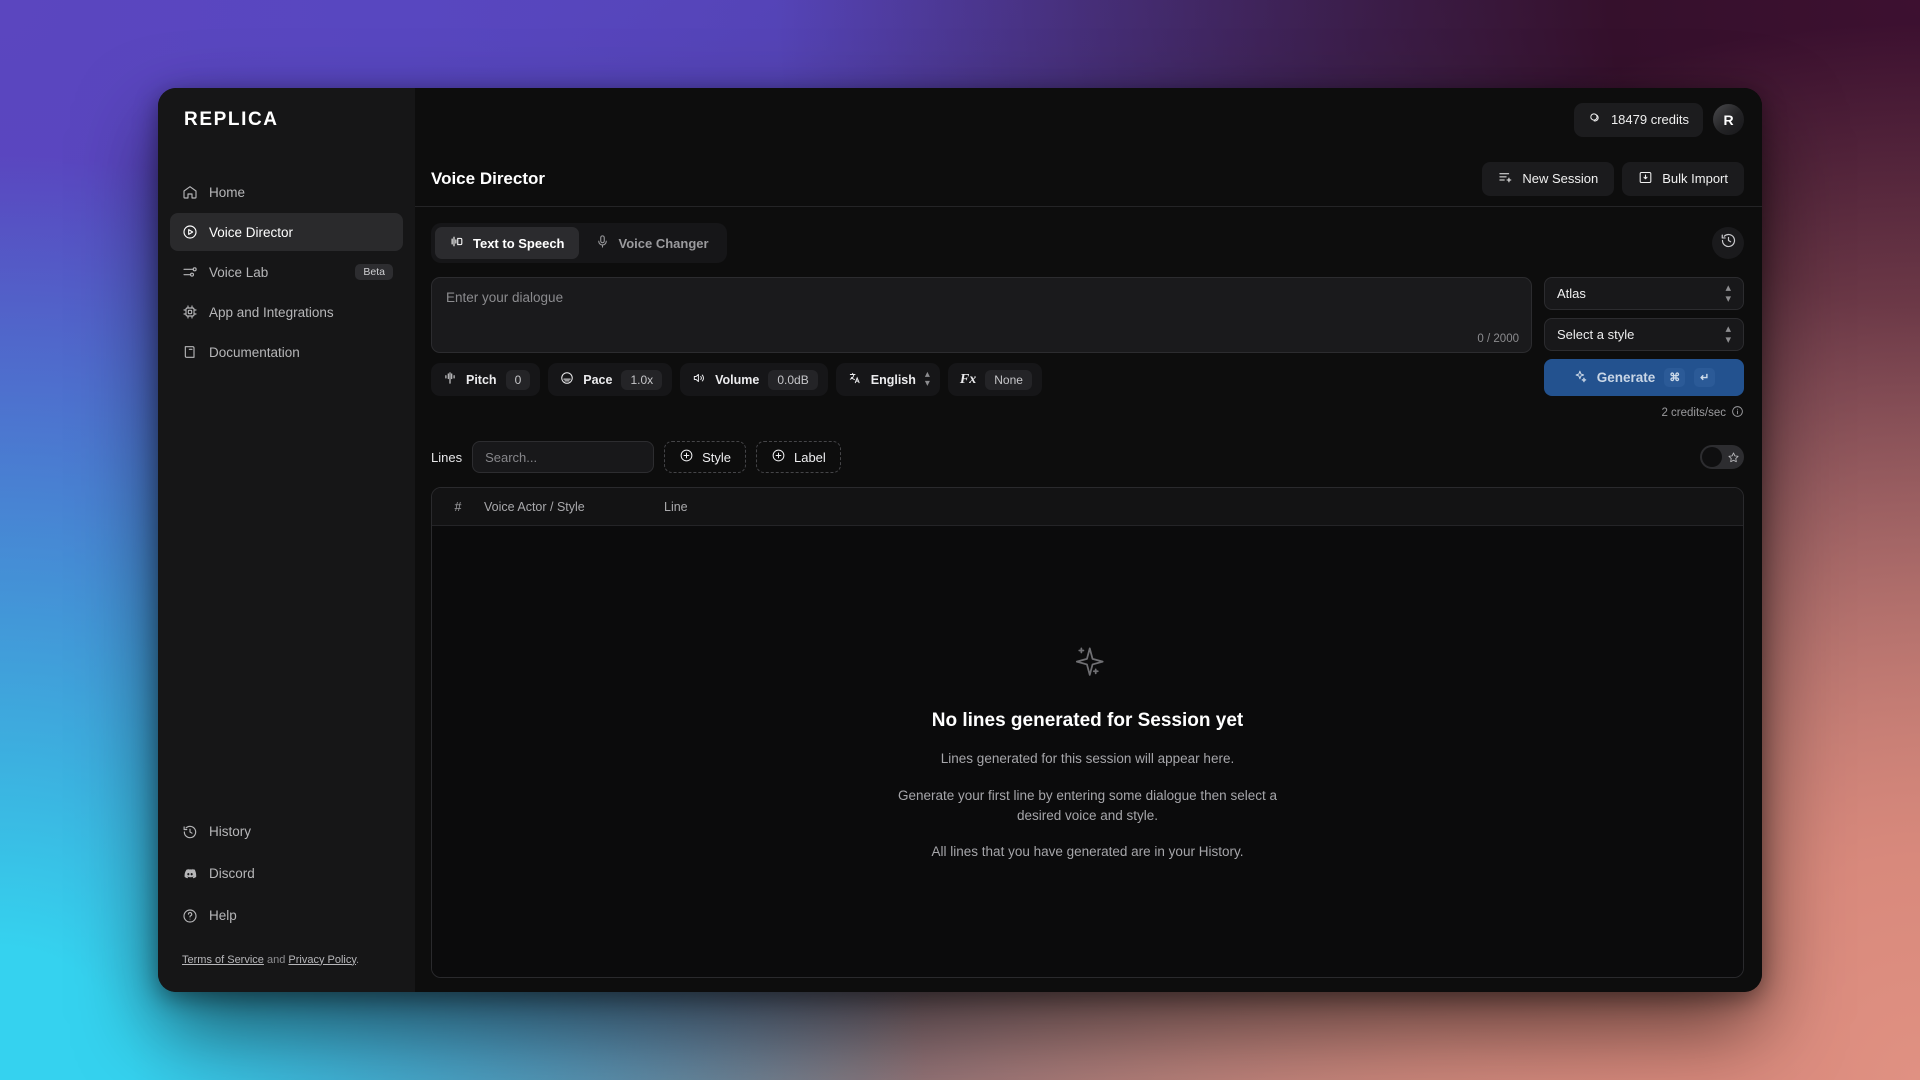 The height and width of the screenshot is (1080, 1920). I want to click on add-style-button: Style, so click(705, 457).